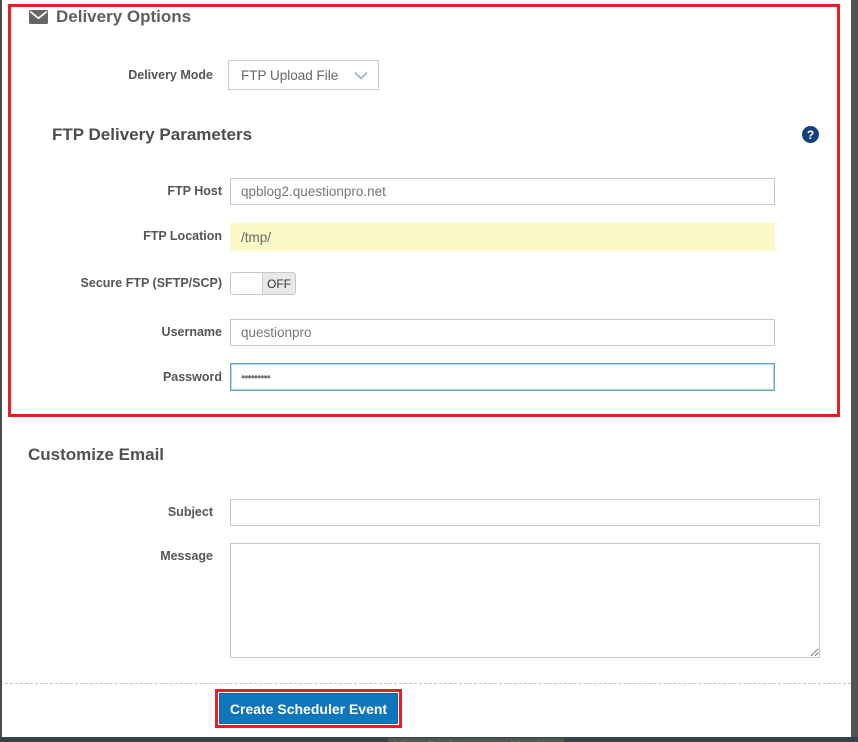 Image resolution: width=858 pixels, height=742 pixels. What do you see at coordinates (194, 191) in the screenshot?
I see `ftp-host-label: FTP Host` at bounding box center [194, 191].